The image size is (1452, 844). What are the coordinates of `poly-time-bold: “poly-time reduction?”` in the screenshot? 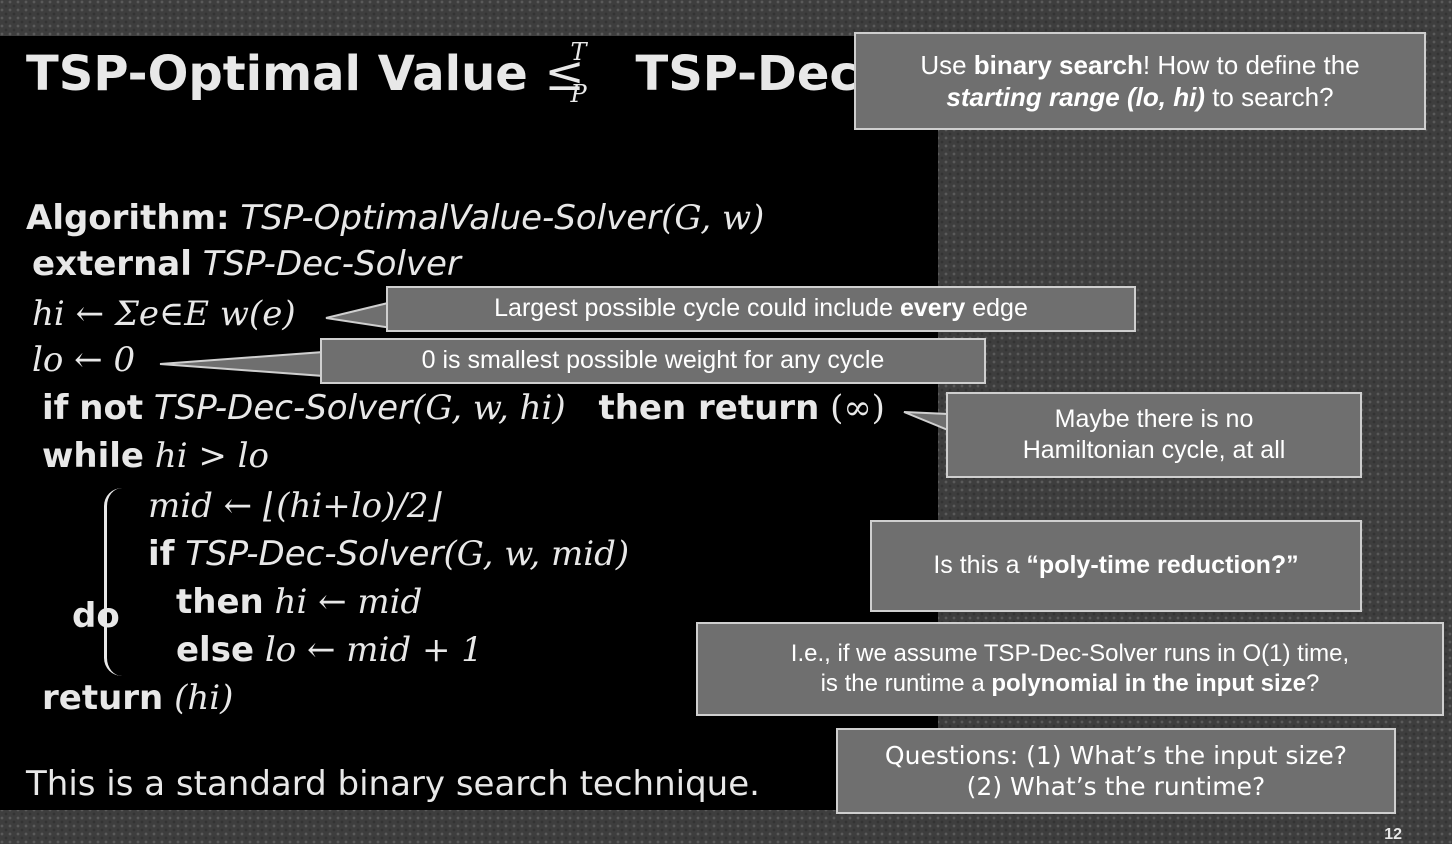 It's located at (1162, 565).